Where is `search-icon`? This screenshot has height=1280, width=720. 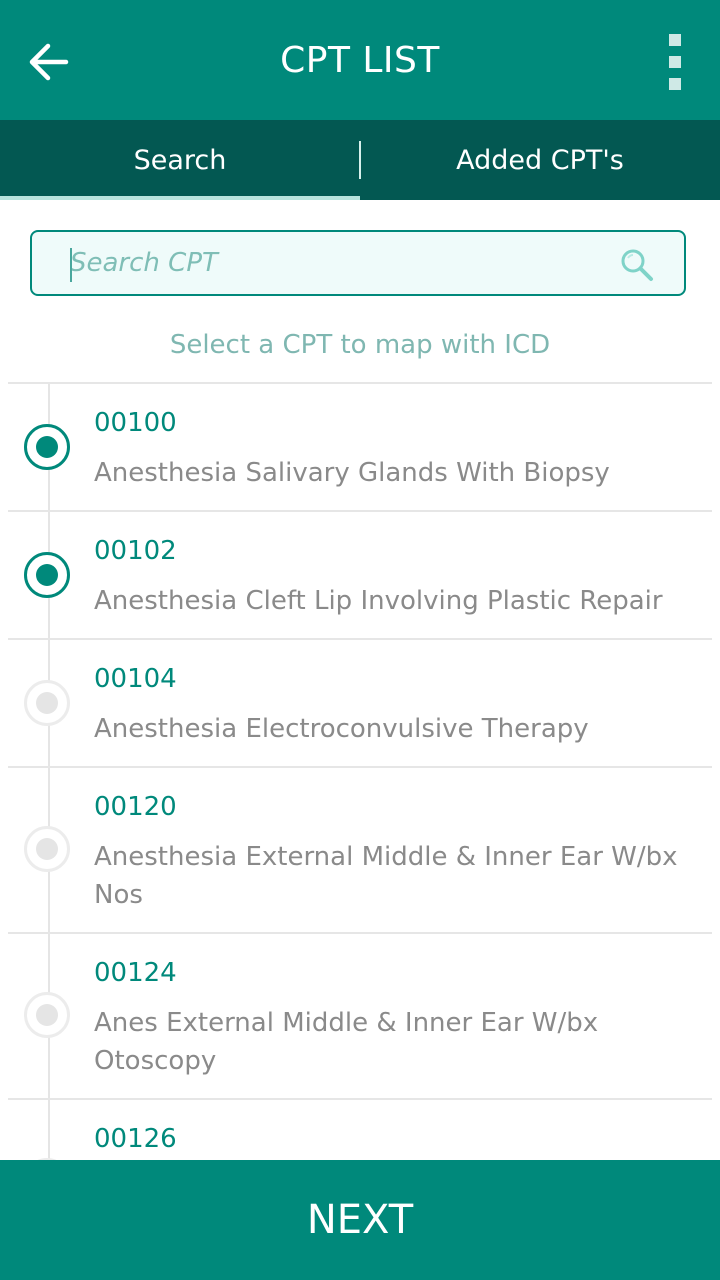 search-icon is located at coordinates (637, 265).